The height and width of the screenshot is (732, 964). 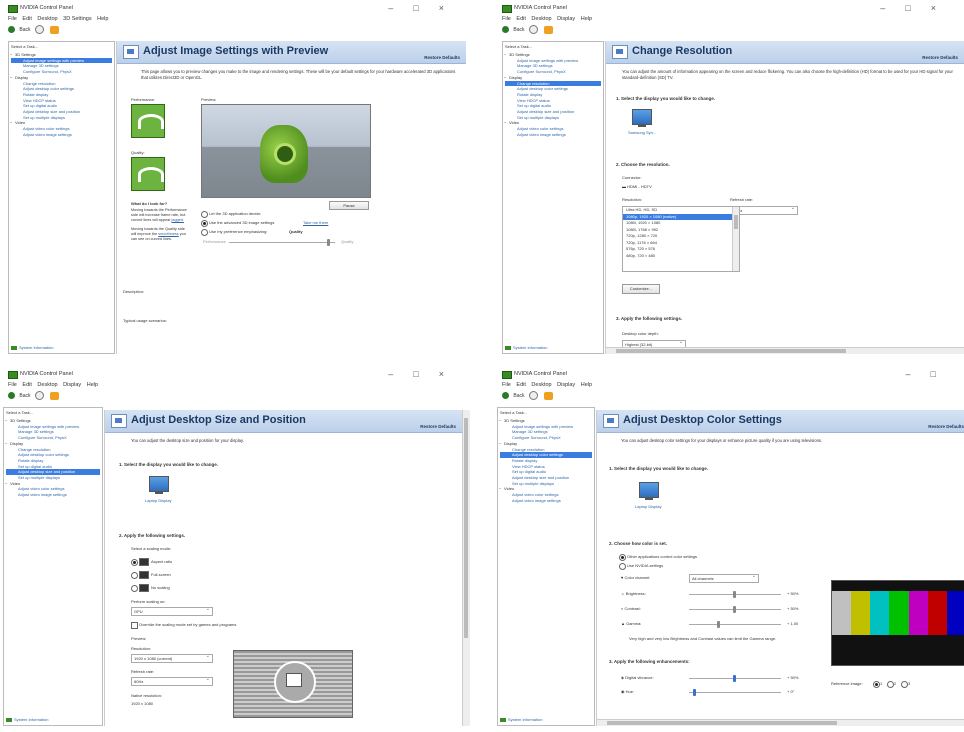 What do you see at coordinates (328, 242) in the screenshot?
I see `quality-slider-knob` at bounding box center [328, 242].